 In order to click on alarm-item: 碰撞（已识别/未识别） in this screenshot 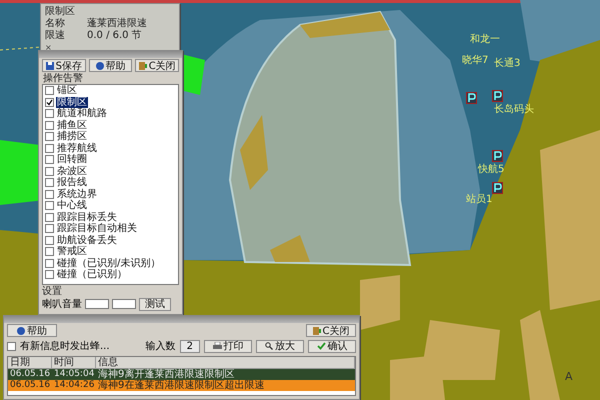, I will do `click(109, 263)`.